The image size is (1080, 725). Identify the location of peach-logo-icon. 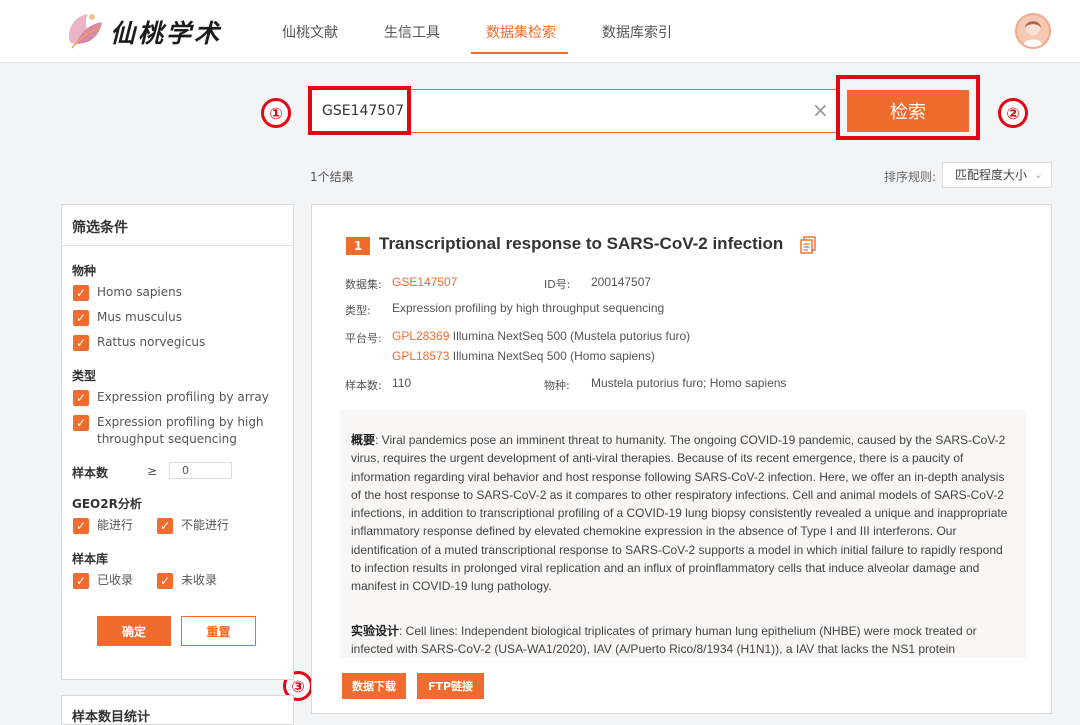
(85, 31).